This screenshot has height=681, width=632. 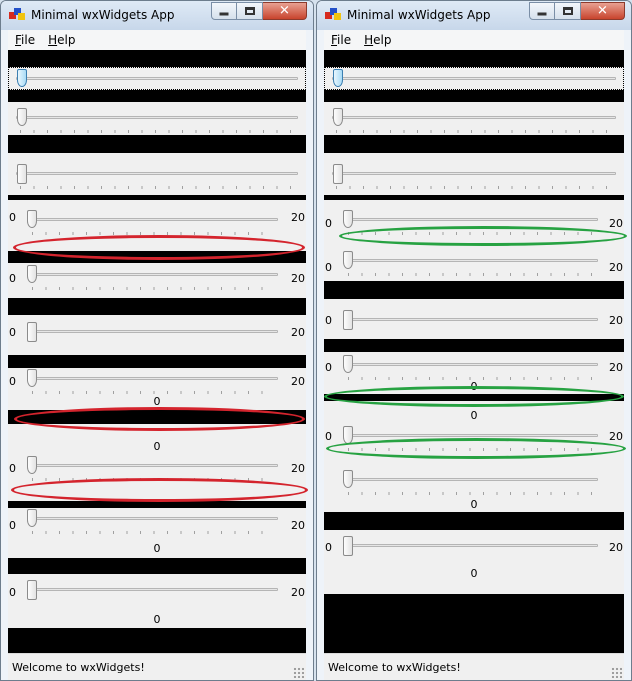 I want to click on wxwidgets-app-icon, so click(x=17, y=15).